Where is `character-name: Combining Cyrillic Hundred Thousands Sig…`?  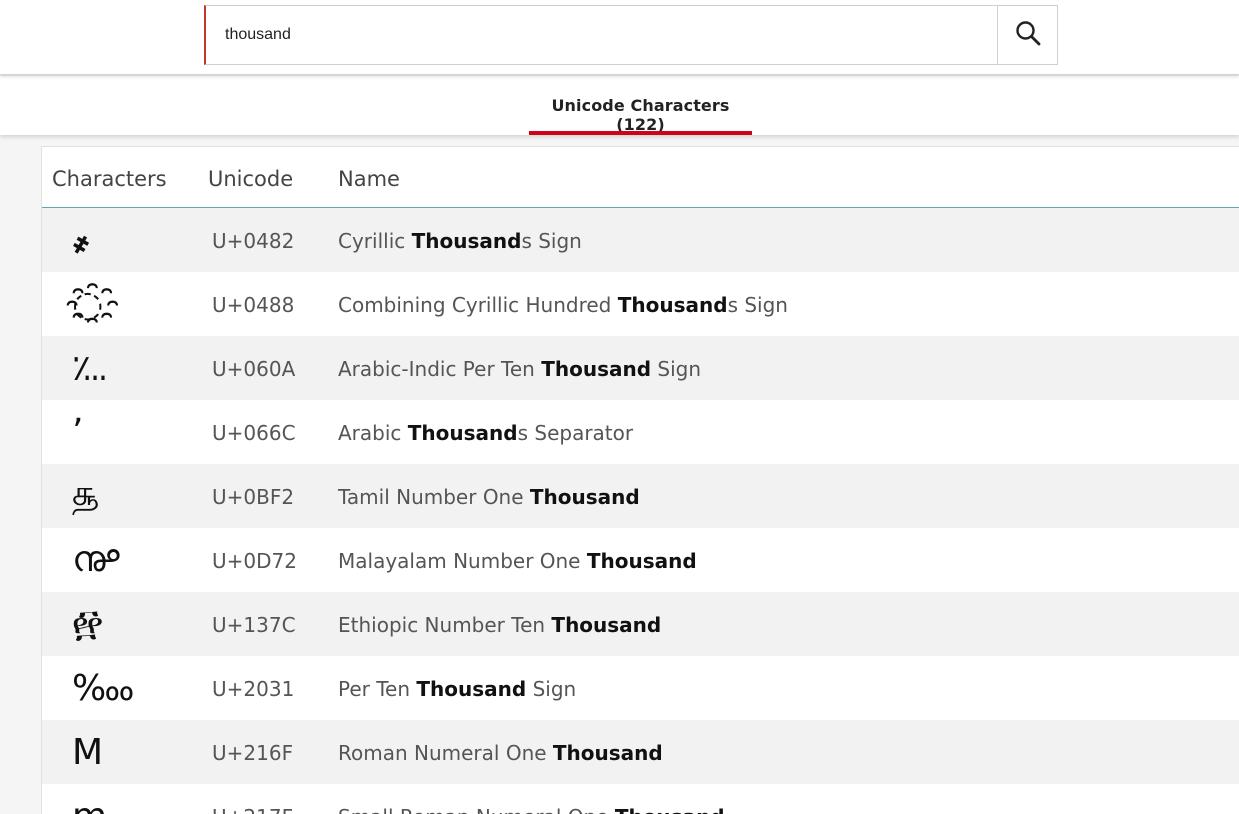 character-name: Combining Cyrillic Hundred Thousands Sig… is located at coordinates (563, 305).